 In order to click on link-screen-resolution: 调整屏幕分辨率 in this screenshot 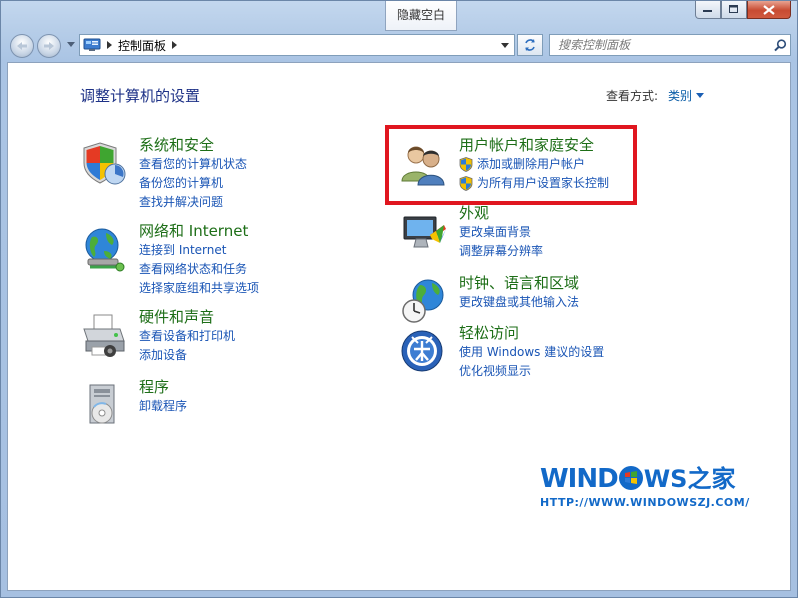, I will do `click(501, 251)`.